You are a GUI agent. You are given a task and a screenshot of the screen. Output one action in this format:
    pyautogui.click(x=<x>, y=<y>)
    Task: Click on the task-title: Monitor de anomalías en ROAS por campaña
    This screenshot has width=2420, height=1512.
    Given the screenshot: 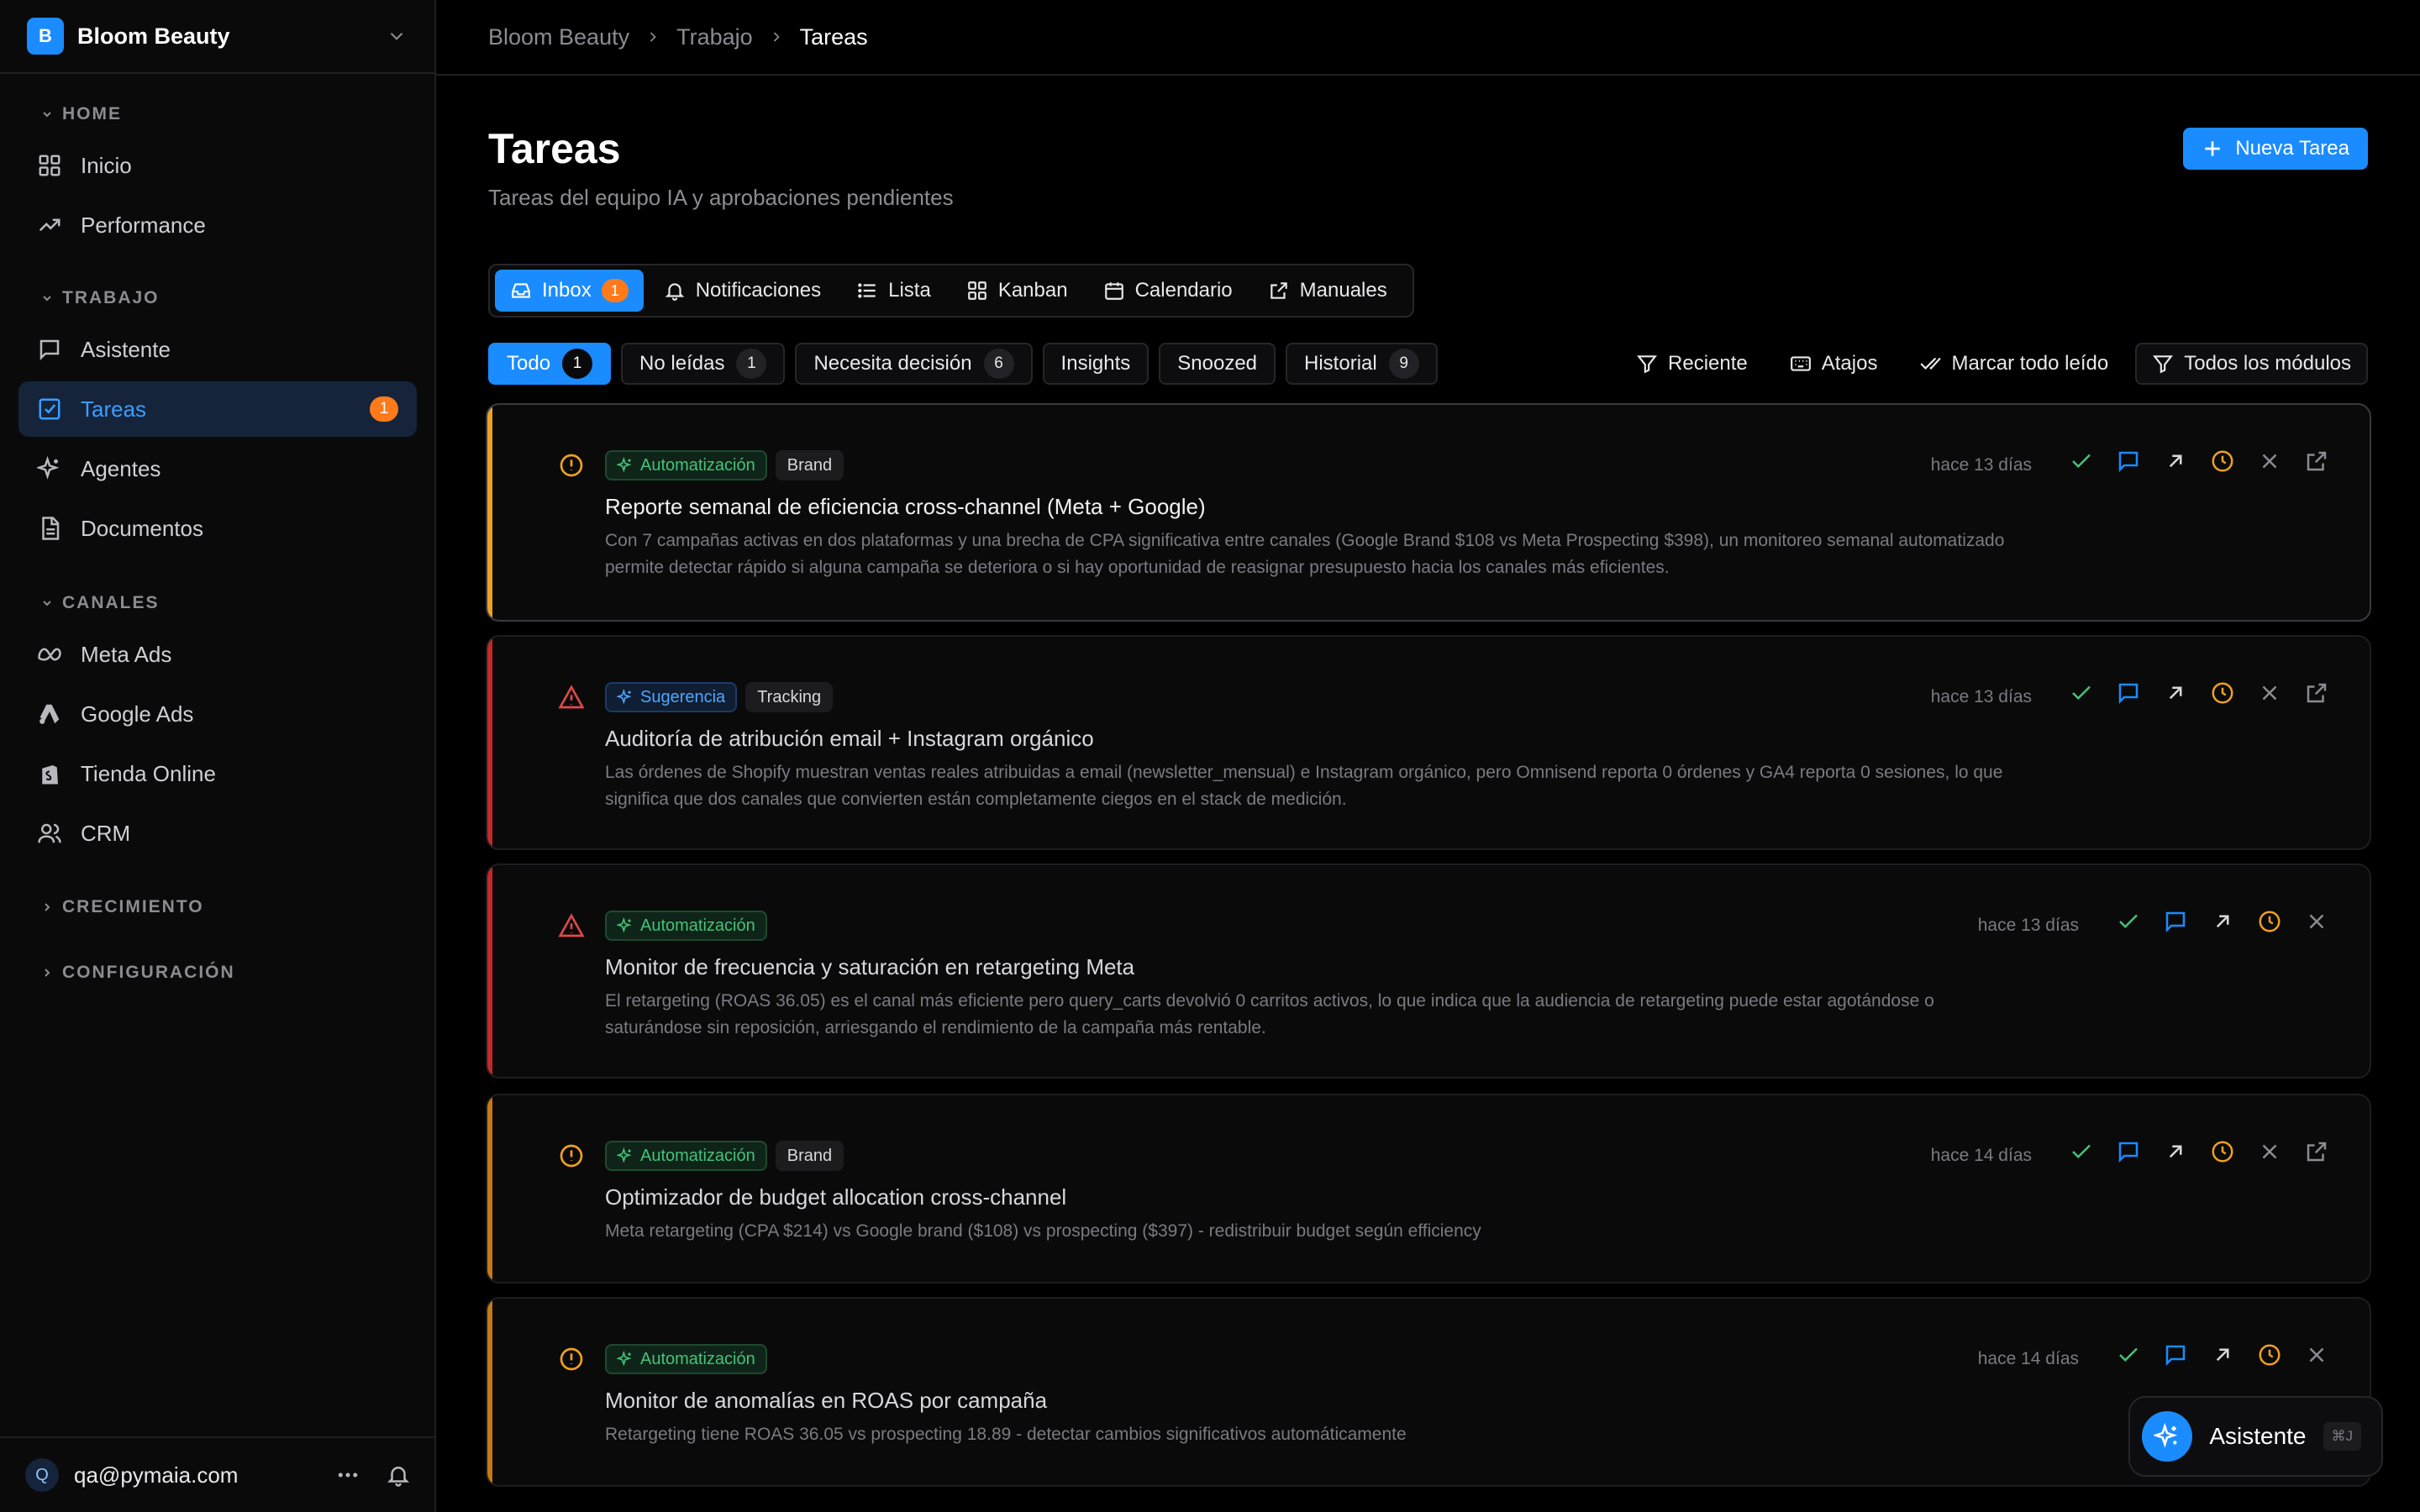 What is the action you would take?
    pyautogui.click(x=826, y=1401)
    